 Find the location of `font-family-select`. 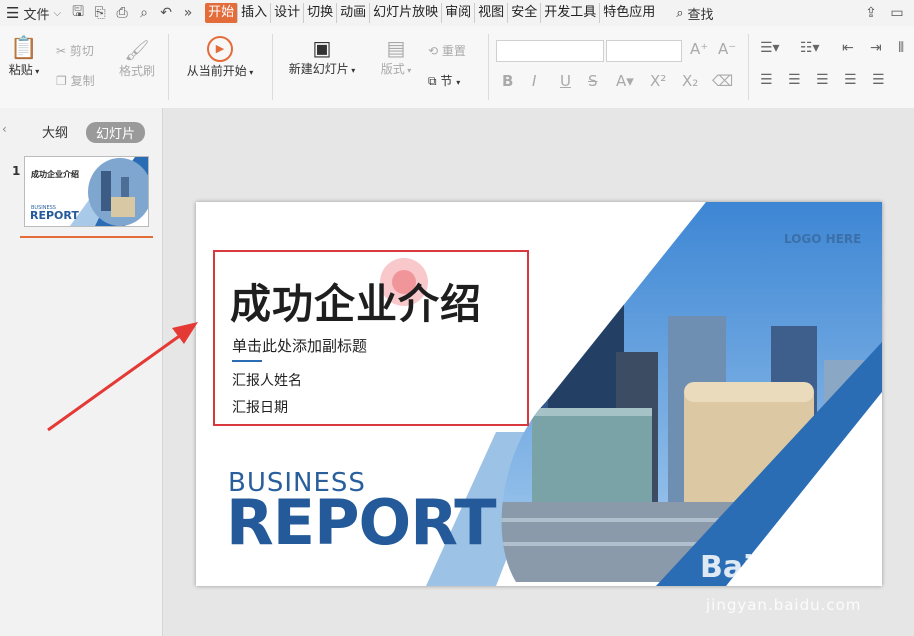

font-family-select is located at coordinates (550, 51).